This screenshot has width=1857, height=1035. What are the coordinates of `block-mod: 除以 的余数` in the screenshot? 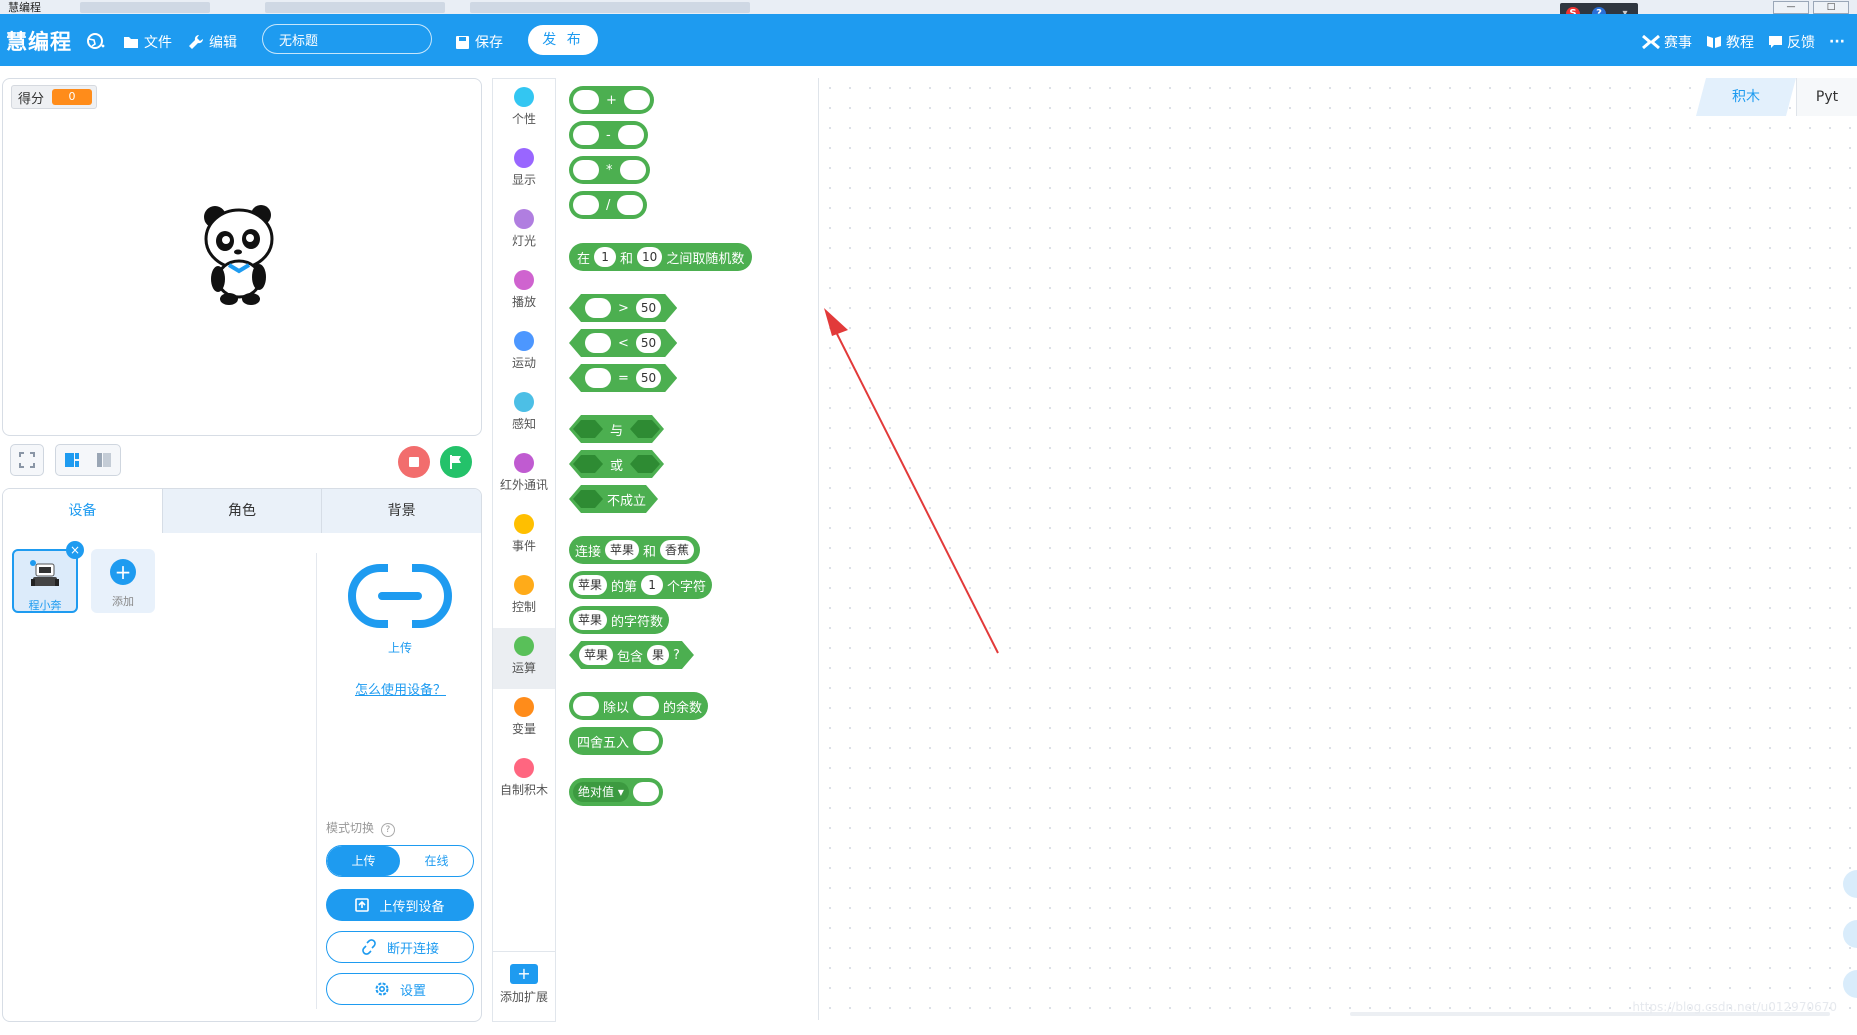 It's located at (639, 706).